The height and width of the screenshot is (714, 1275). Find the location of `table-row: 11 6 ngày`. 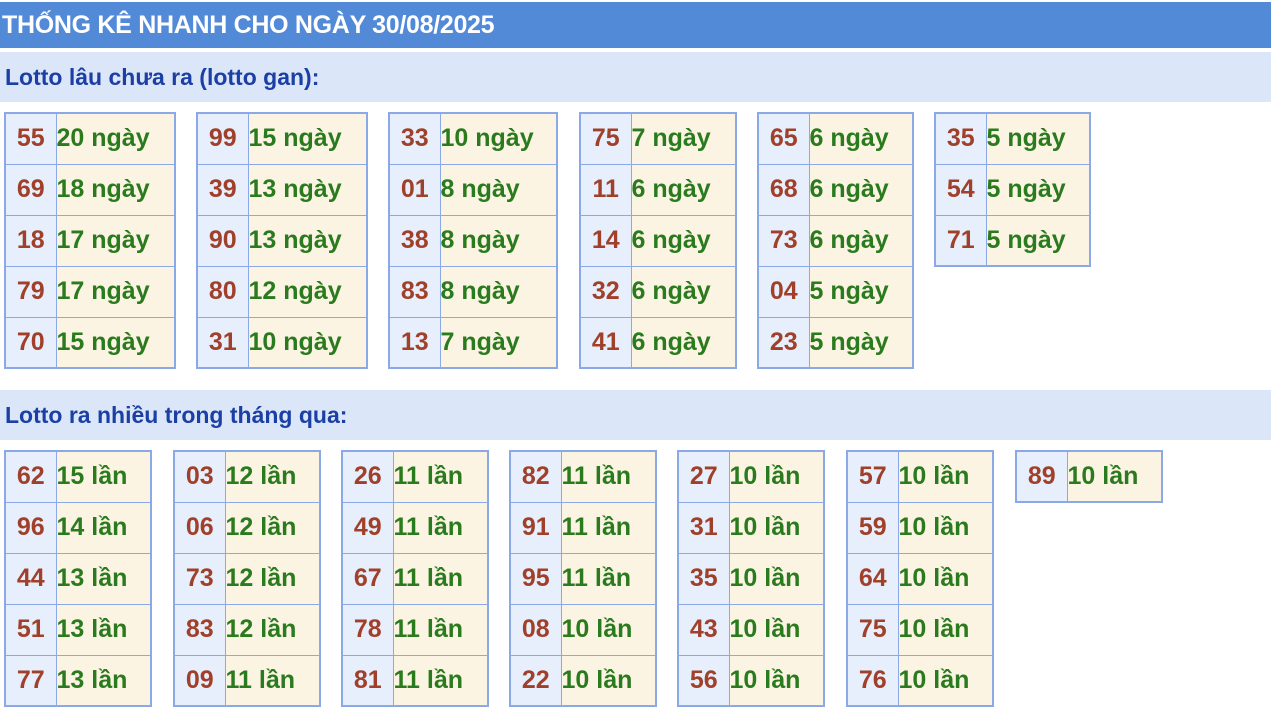

table-row: 11 6 ngày is located at coordinates (658, 189).